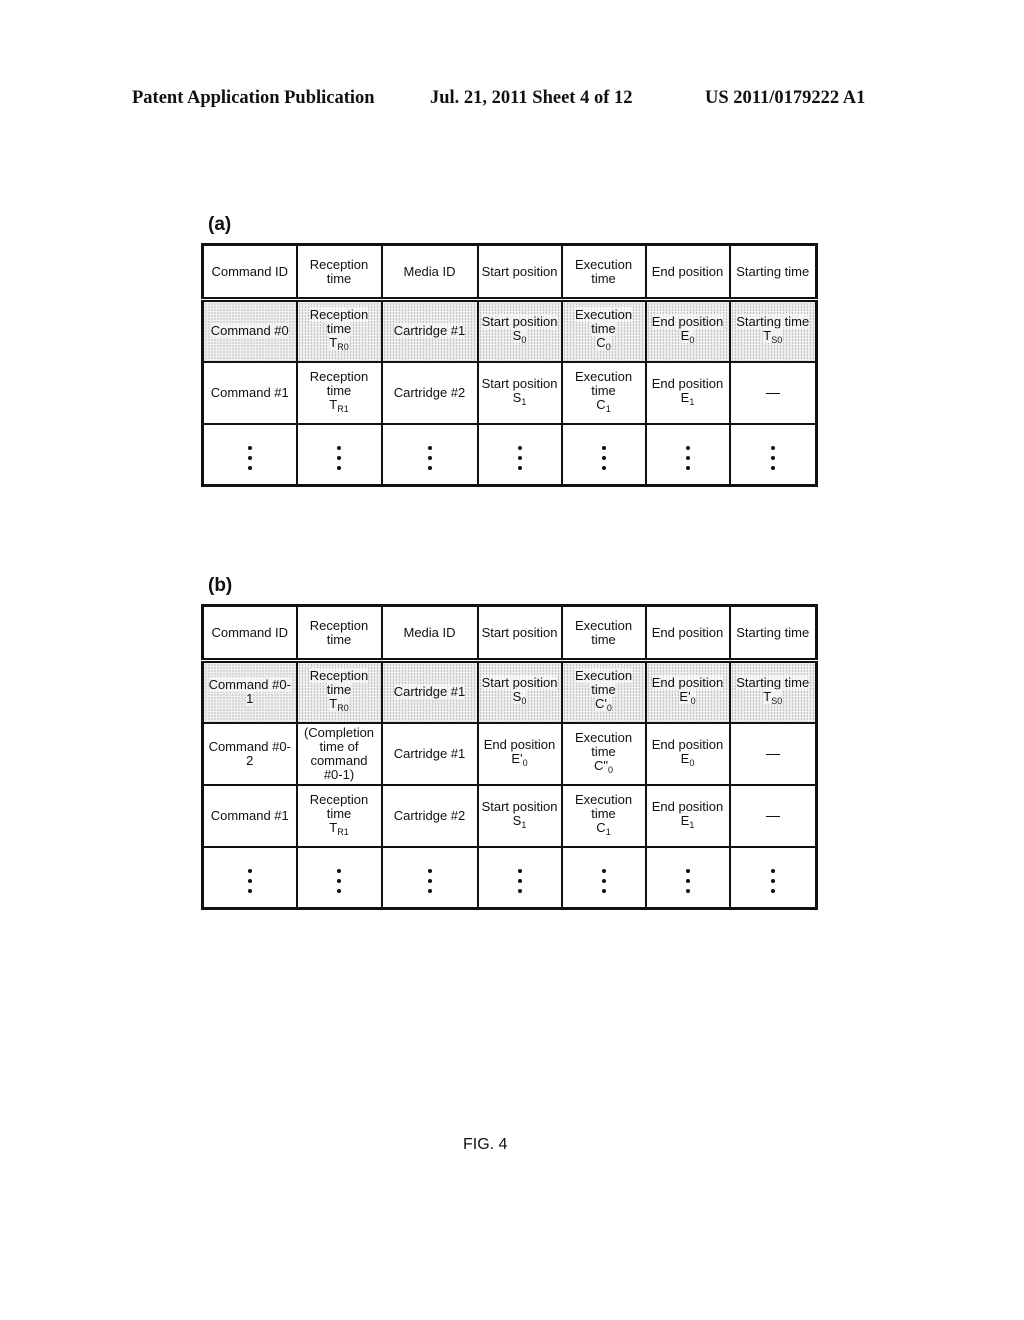 This screenshot has width=1024, height=1320. Describe the element at coordinates (773, 272) in the screenshot. I see `column-header: Starting time` at that location.